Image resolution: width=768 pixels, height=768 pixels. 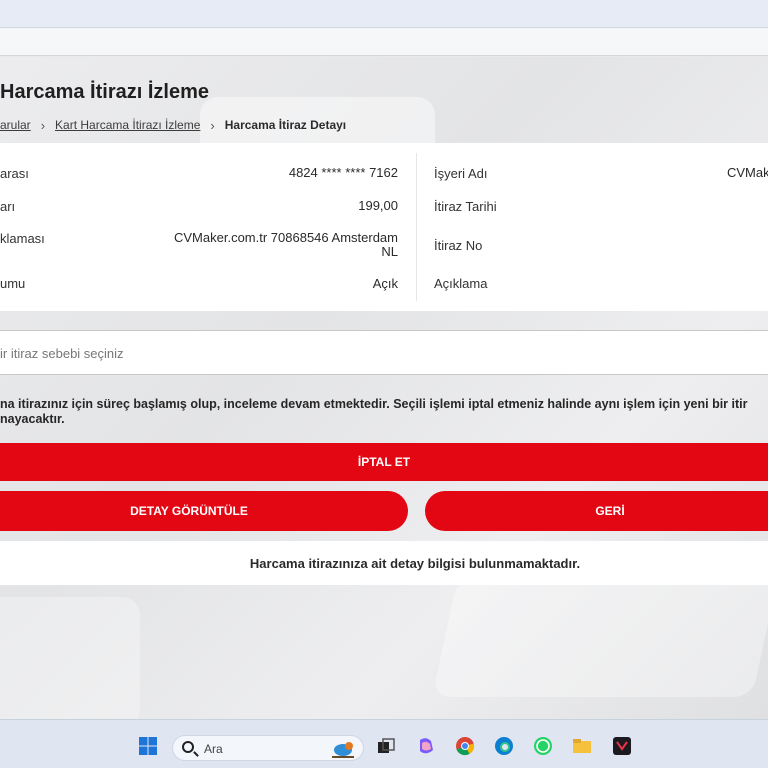 I want to click on browser-tab-strip, so click(x=384, y=14).